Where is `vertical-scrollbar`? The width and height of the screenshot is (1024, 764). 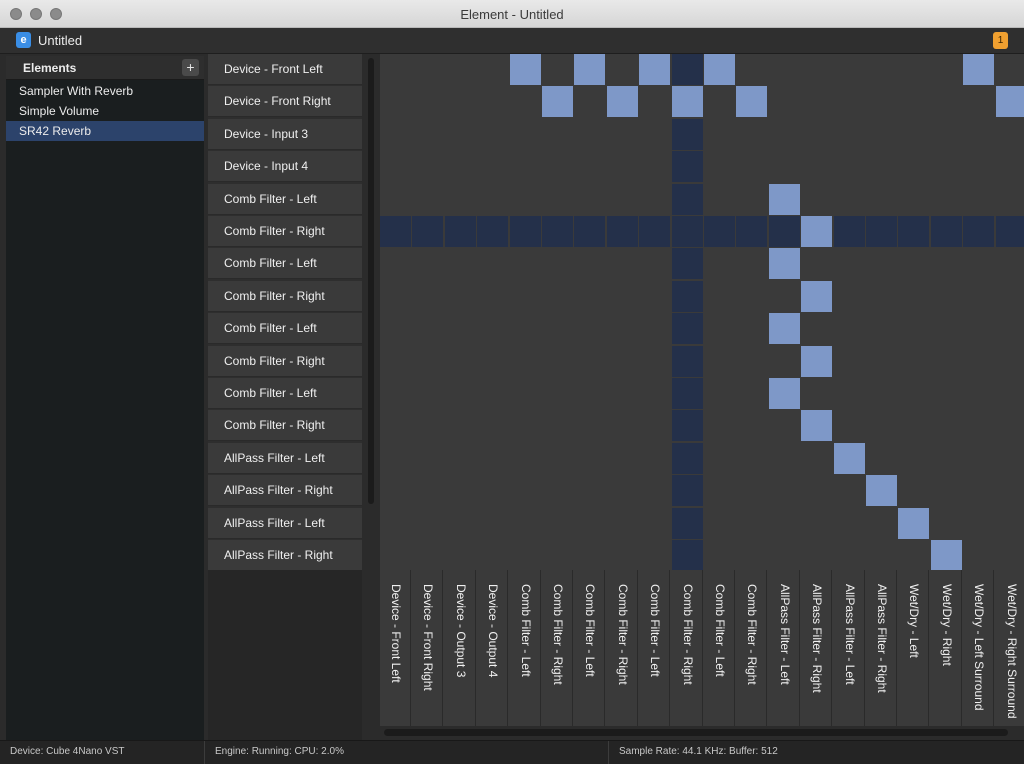
vertical-scrollbar is located at coordinates (371, 397).